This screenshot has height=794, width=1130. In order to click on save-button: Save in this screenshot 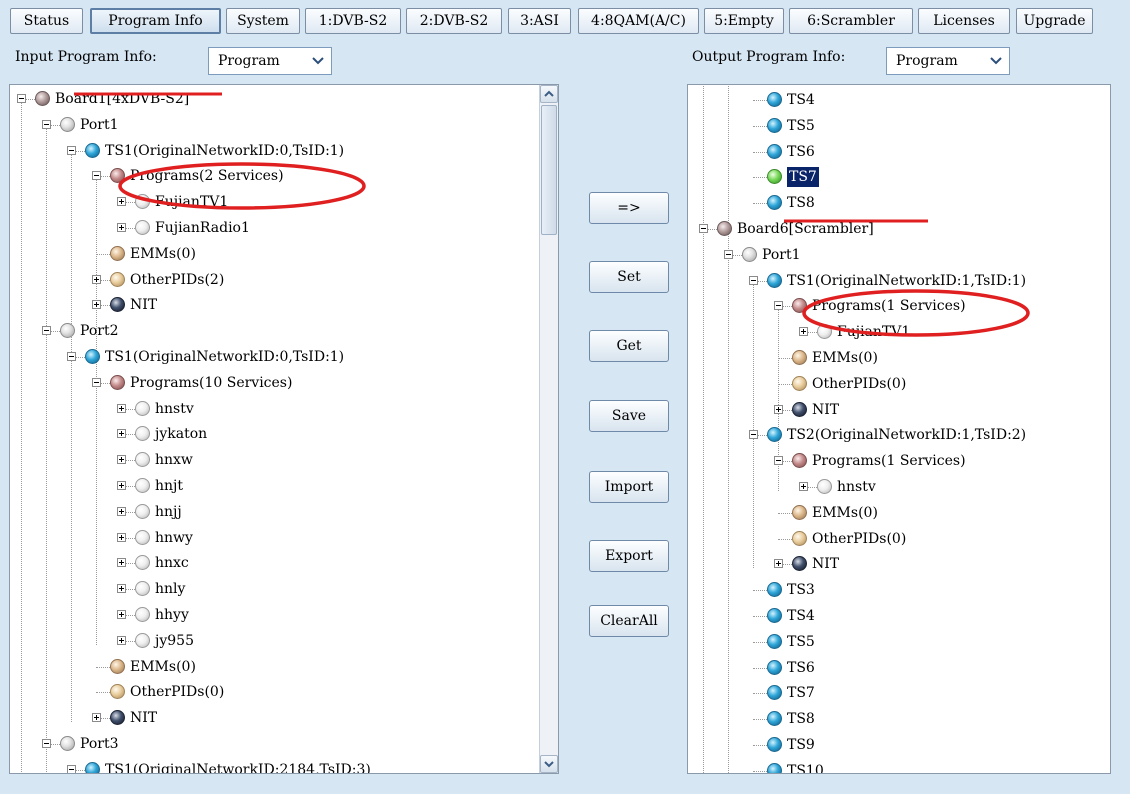, I will do `click(629, 416)`.